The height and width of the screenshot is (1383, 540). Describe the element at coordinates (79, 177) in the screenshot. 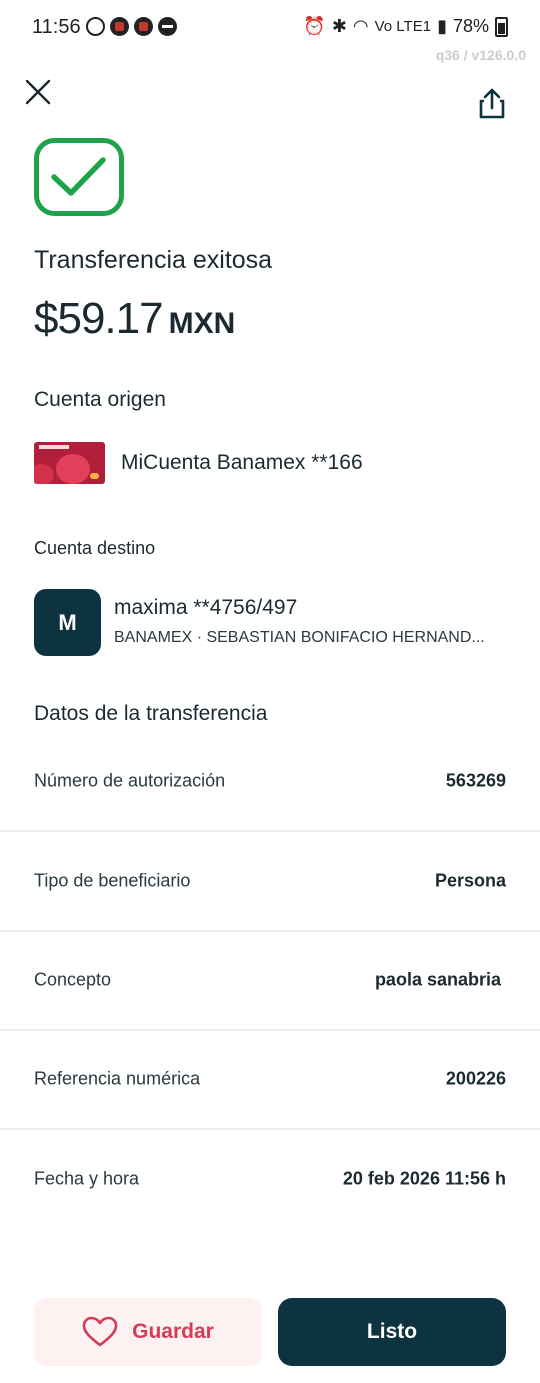

I see `success-check-icon` at that location.